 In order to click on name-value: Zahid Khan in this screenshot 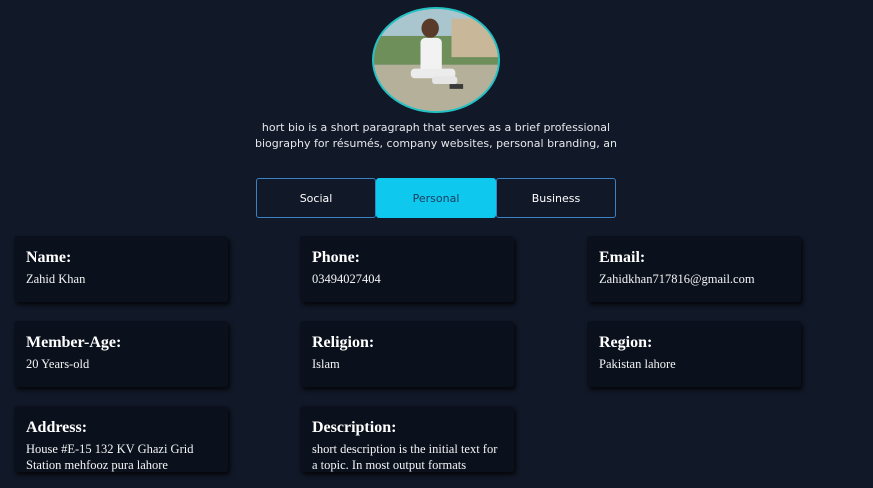, I will do `click(56, 279)`.